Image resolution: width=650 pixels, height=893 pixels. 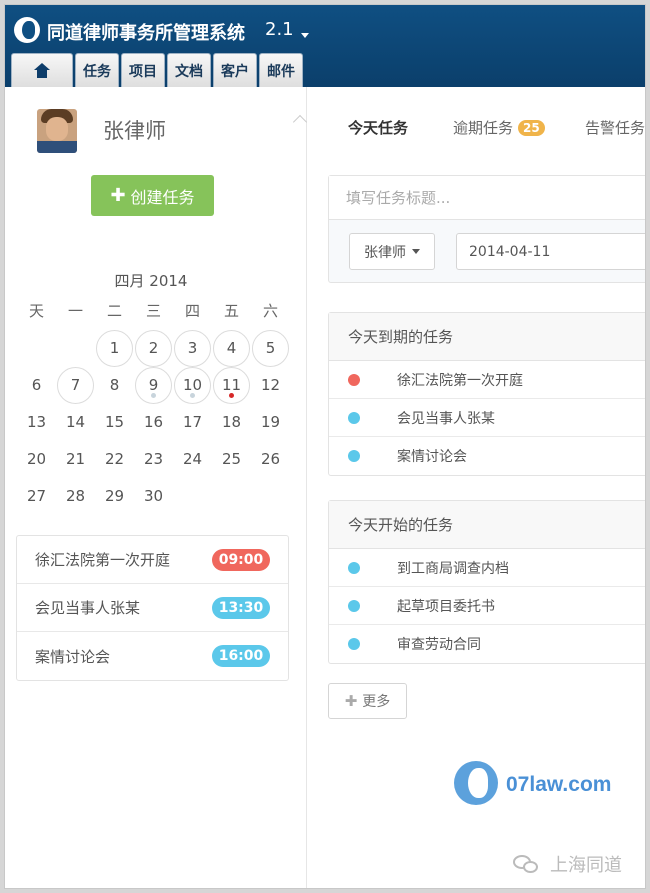 What do you see at coordinates (153, 311) in the screenshot?
I see `calendar-weekday: 三` at bounding box center [153, 311].